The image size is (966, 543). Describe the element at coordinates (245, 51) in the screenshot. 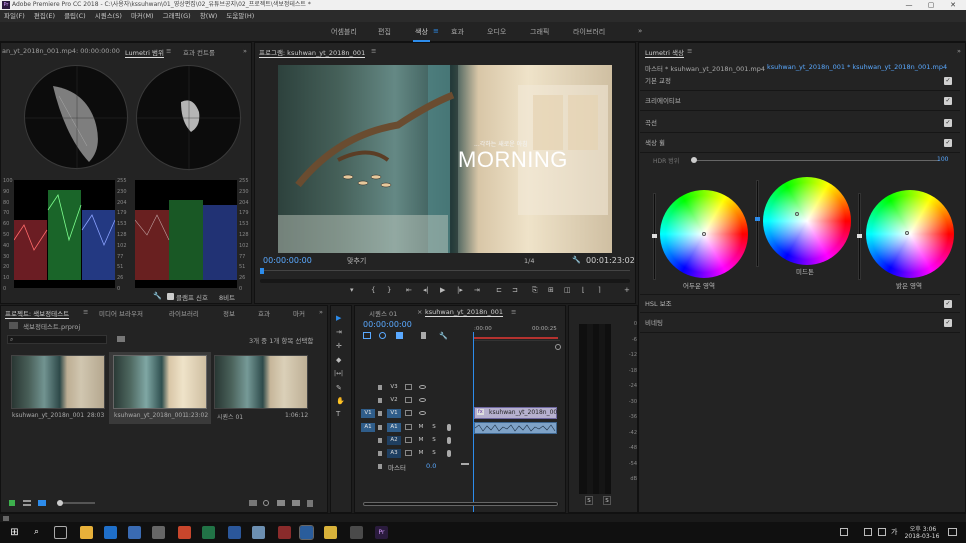

I see `panel-overflow-icon: »` at that location.